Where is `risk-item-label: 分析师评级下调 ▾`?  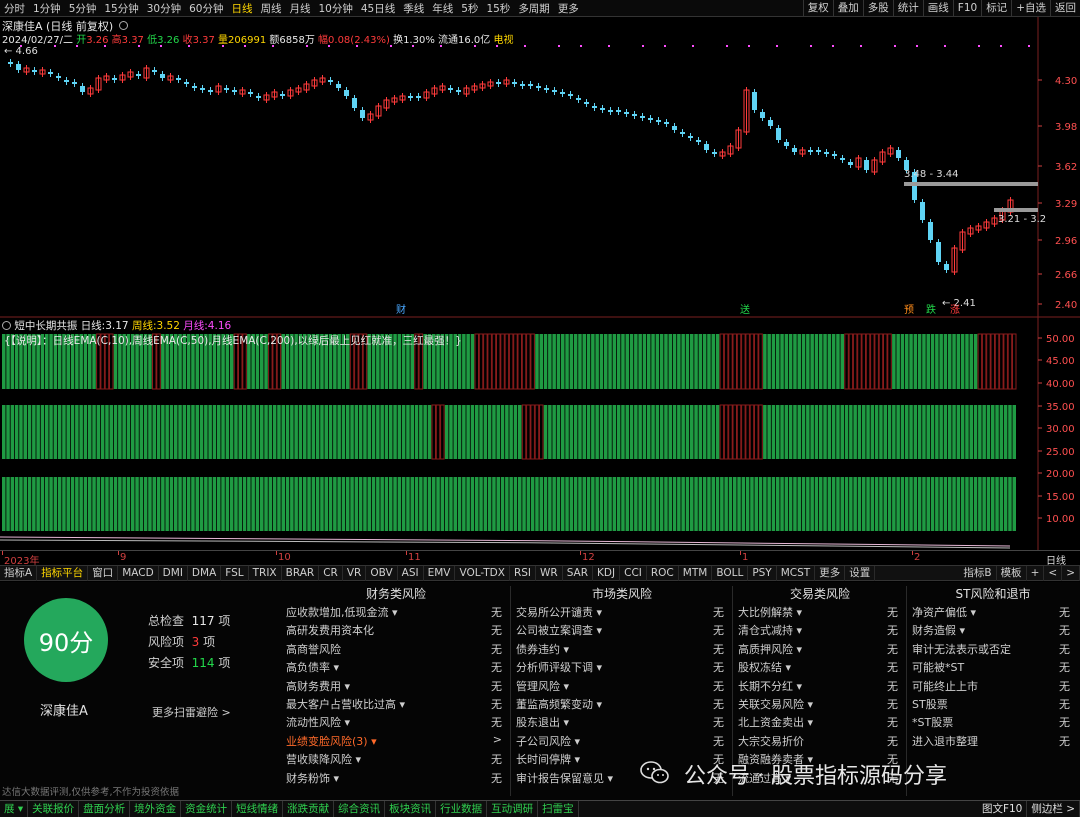 risk-item-label: 分析师评级下调 ▾ is located at coordinates (559, 668).